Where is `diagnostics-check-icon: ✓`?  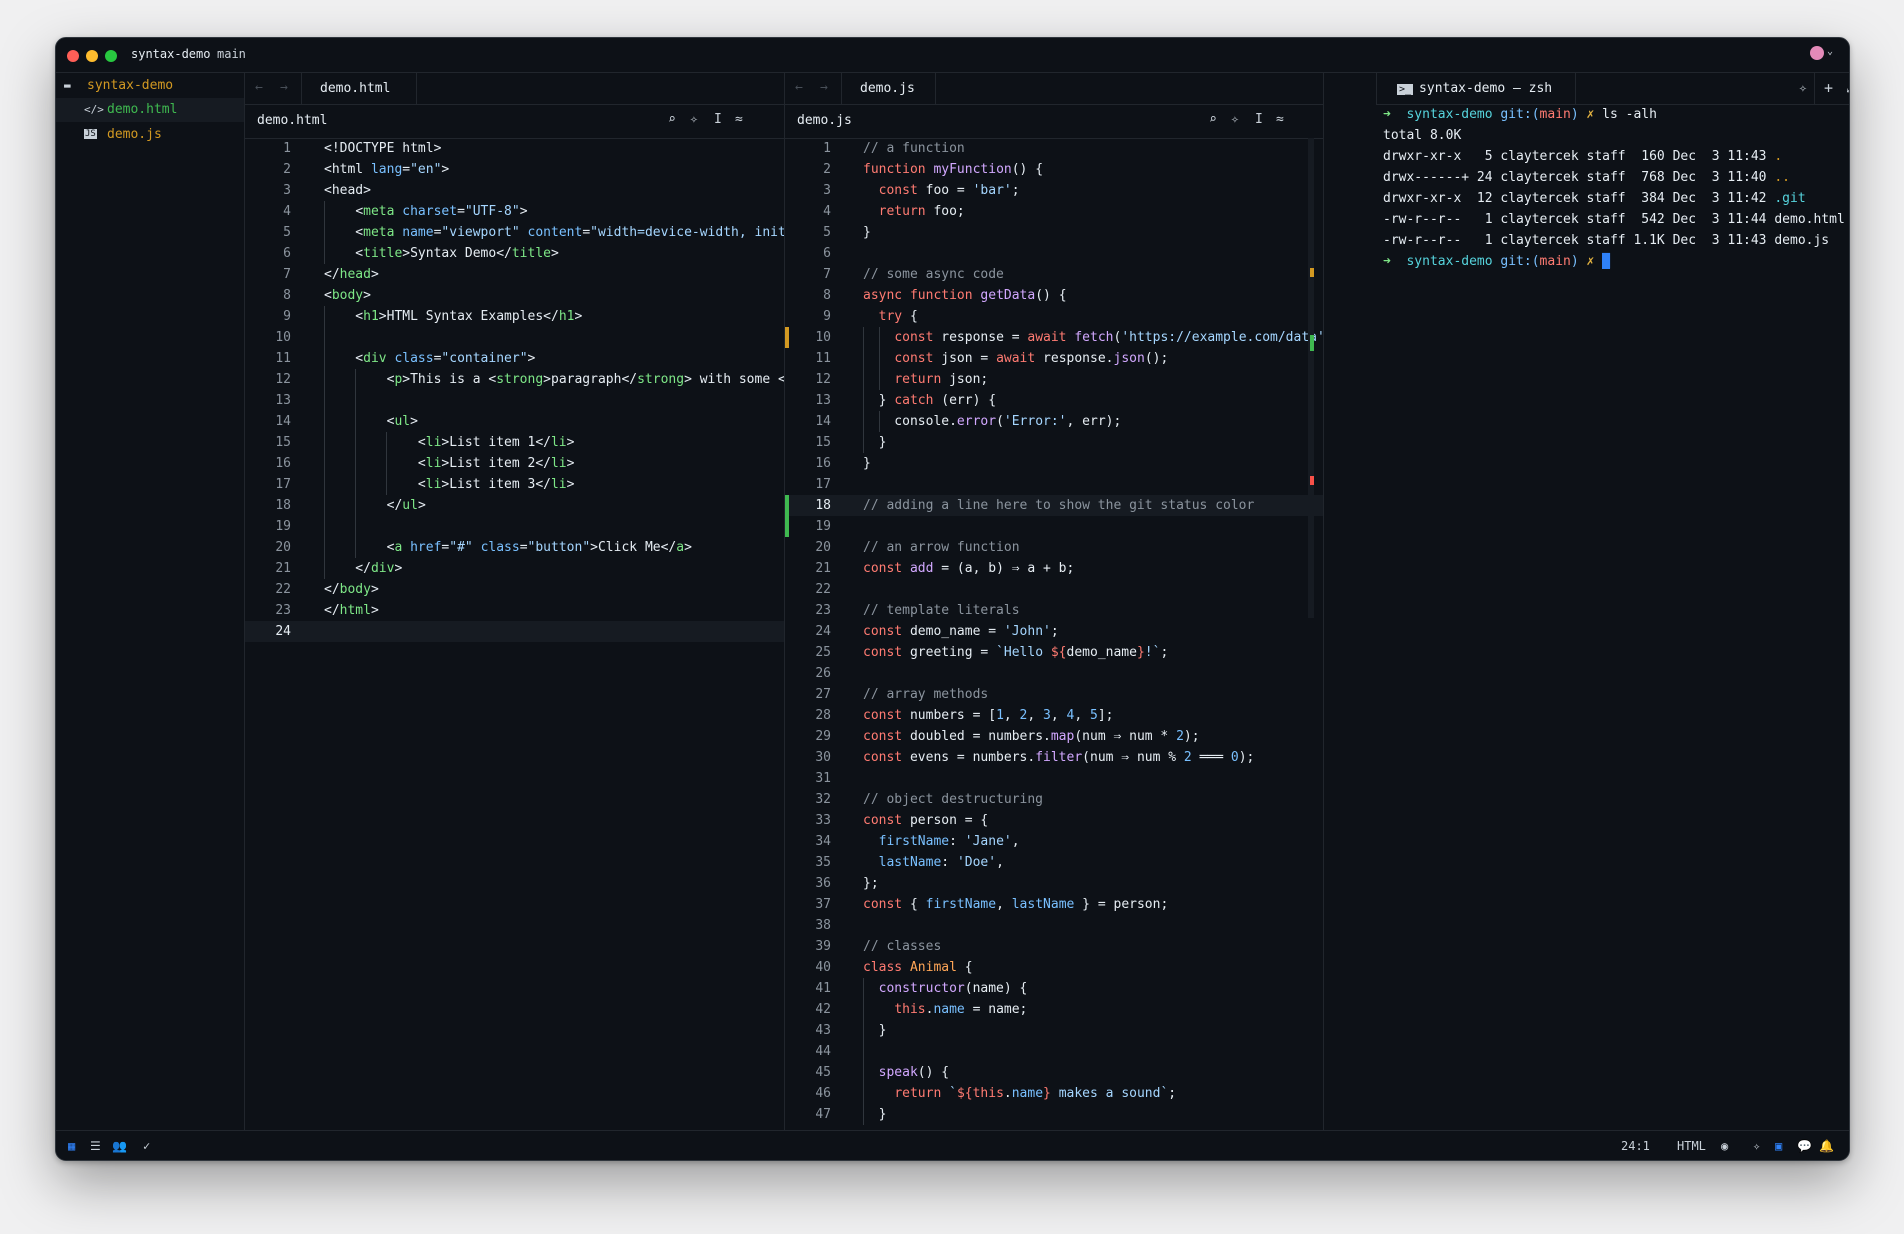
diagnostics-check-icon: ✓ is located at coordinates (146, 1146).